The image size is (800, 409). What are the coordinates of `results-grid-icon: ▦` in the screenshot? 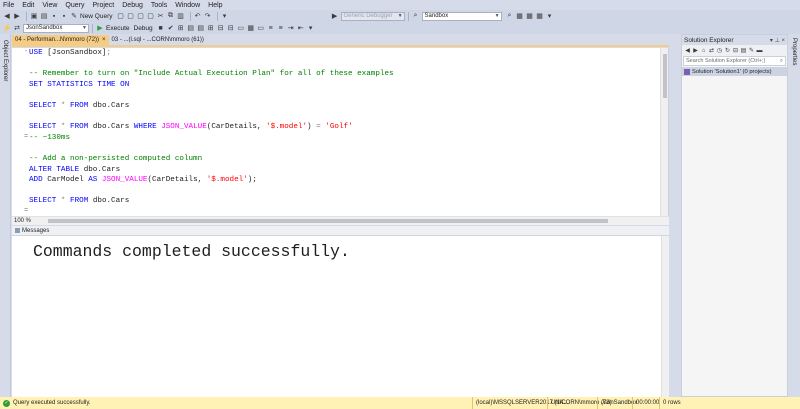 It's located at (251, 28).